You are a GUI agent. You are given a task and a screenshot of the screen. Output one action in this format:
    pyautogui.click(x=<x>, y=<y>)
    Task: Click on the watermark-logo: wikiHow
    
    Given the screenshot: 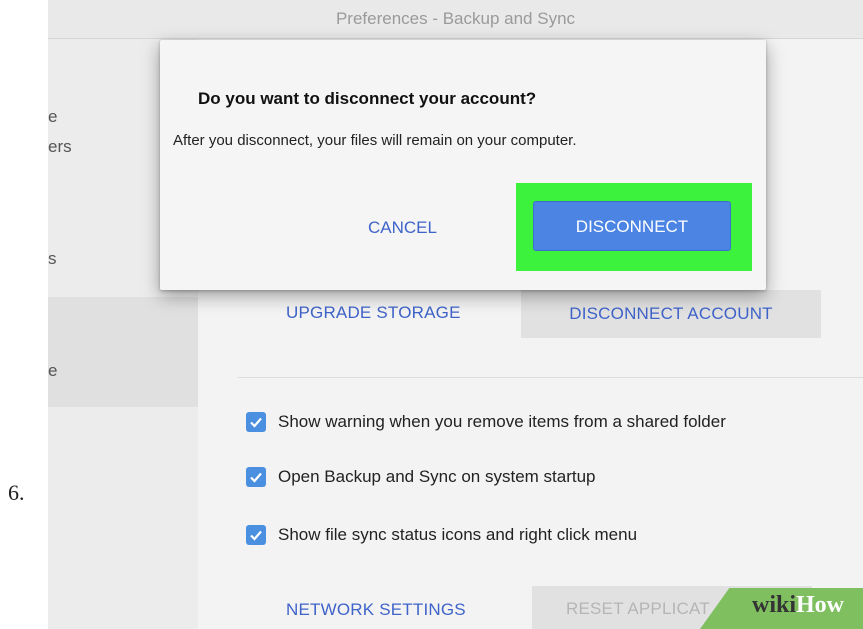 What is the action you would take?
    pyautogui.click(x=798, y=605)
    